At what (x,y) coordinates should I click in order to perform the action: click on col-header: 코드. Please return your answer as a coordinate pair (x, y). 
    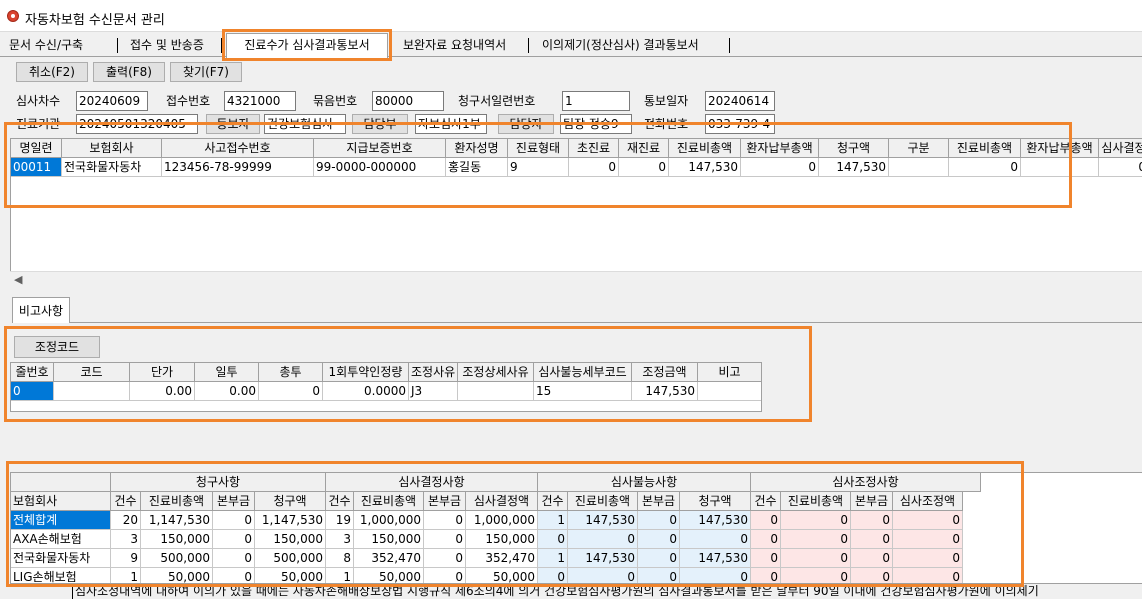
    Looking at the image, I should click on (92, 372).